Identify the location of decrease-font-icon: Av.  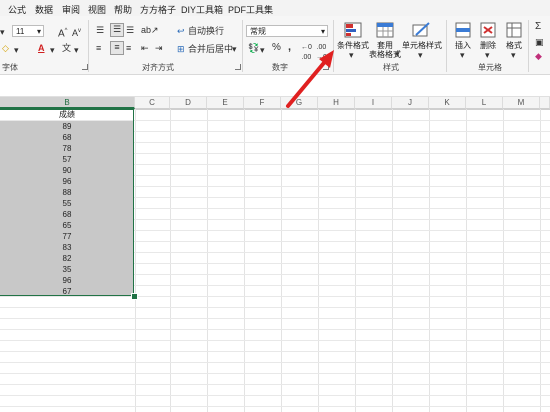
(76, 32).